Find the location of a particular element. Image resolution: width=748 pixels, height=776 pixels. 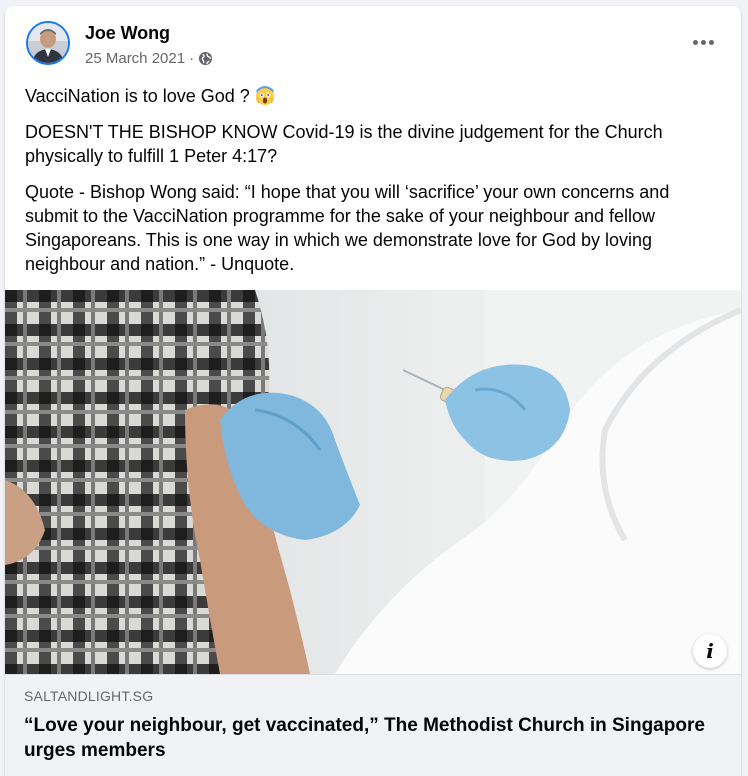

info-button: i is located at coordinates (710, 651).